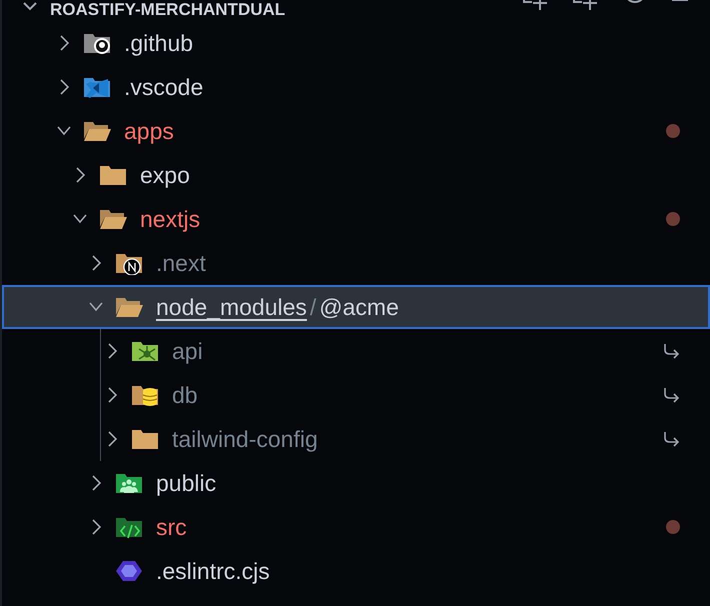 The image size is (710, 606). Describe the element at coordinates (356, 131) in the screenshot. I see `tree-item: apps` at that location.